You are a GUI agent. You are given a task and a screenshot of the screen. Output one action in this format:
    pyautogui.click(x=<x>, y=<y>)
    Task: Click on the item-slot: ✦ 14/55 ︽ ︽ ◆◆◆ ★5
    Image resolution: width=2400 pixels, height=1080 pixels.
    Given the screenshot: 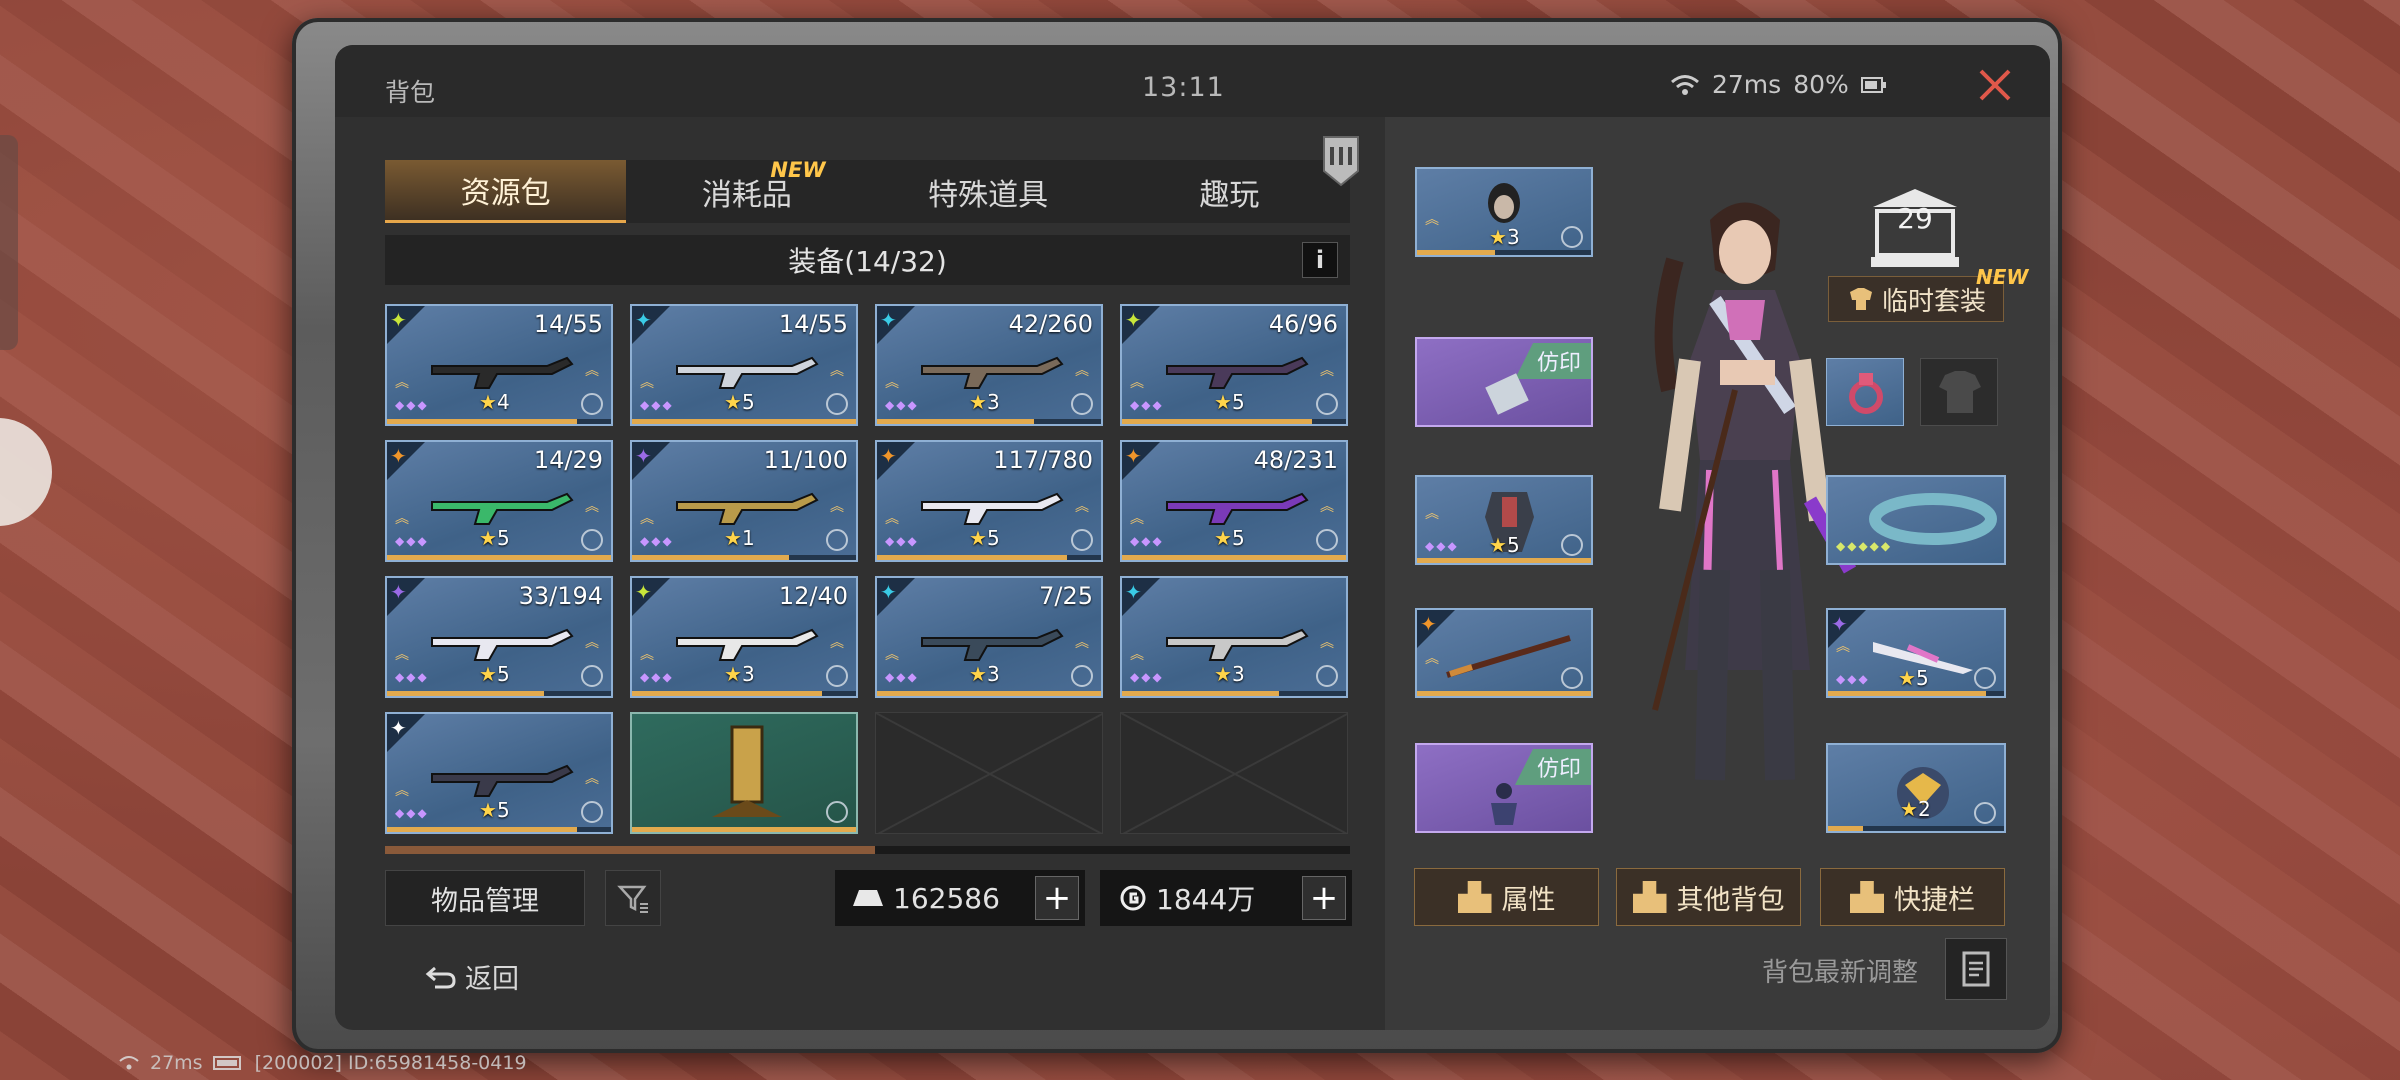 What is the action you would take?
    pyautogui.click(x=744, y=365)
    